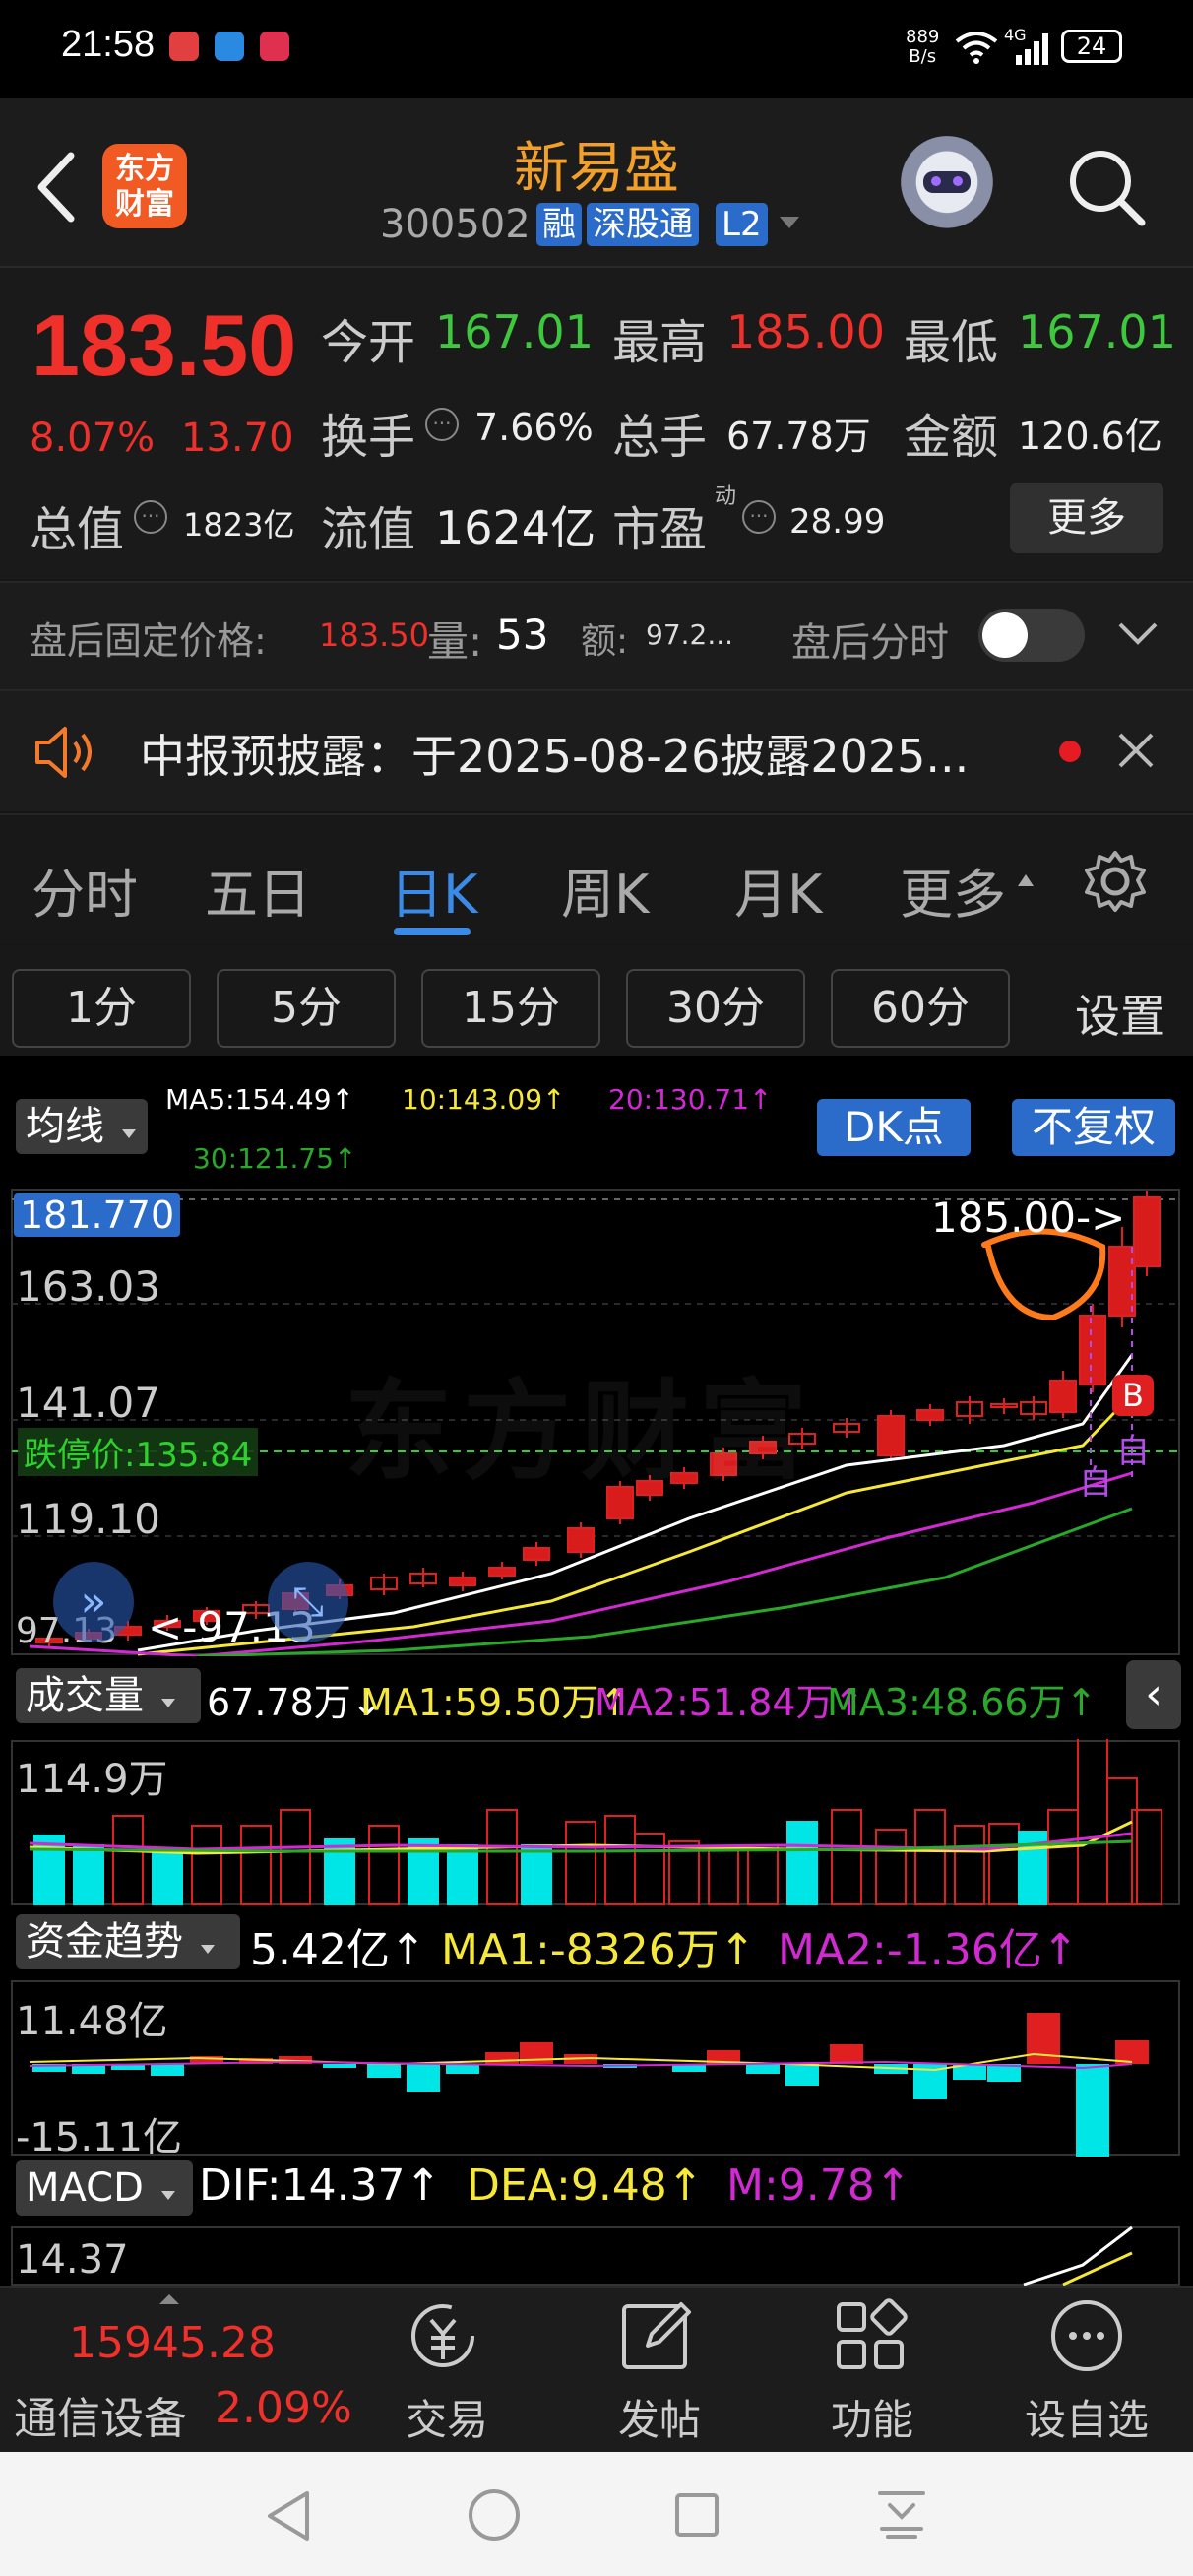 This screenshot has height=2576, width=1193. I want to click on period-1min: 1分, so click(101, 1008).